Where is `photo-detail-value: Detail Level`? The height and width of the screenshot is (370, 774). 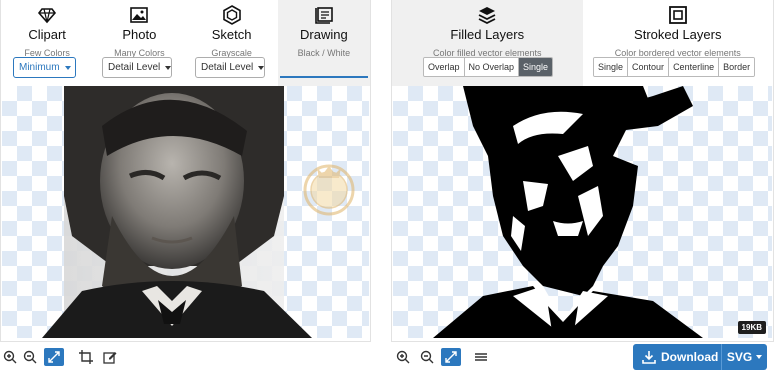
photo-detail-value: Detail Level is located at coordinates (134, 67).